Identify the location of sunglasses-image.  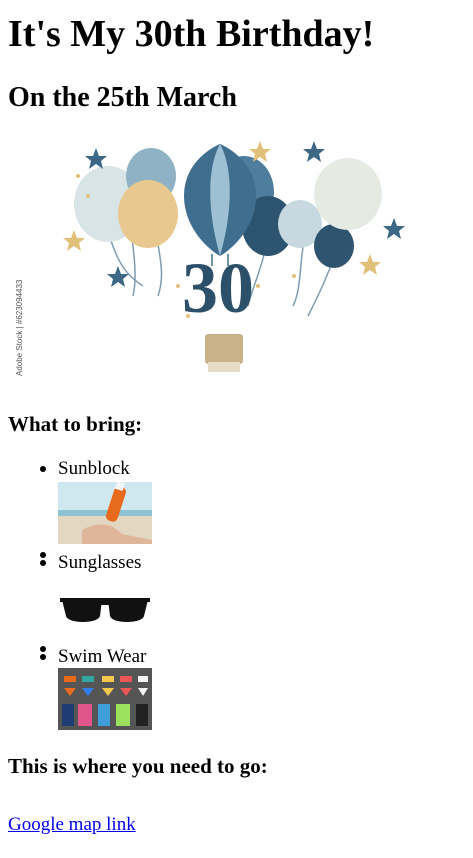
(105, 607).